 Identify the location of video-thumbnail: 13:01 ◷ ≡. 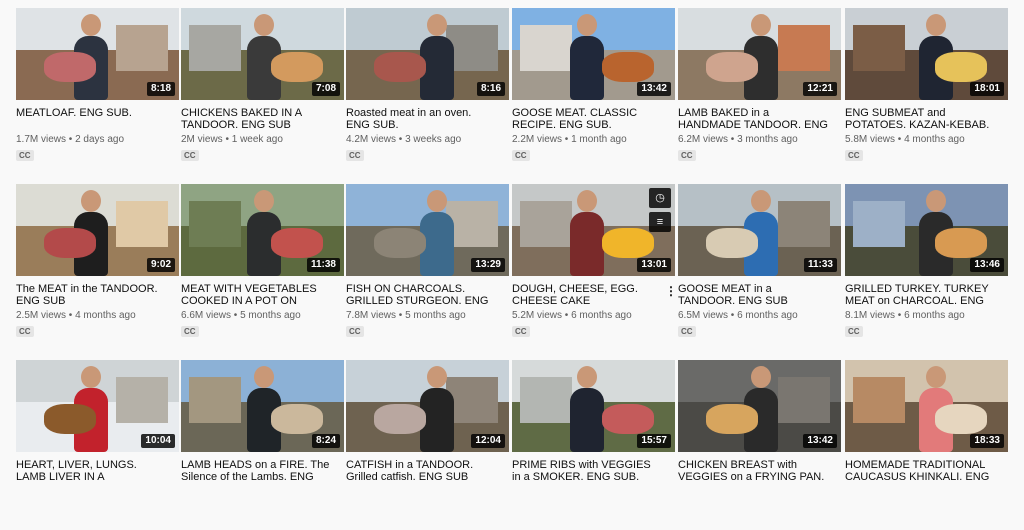
(593, 230).